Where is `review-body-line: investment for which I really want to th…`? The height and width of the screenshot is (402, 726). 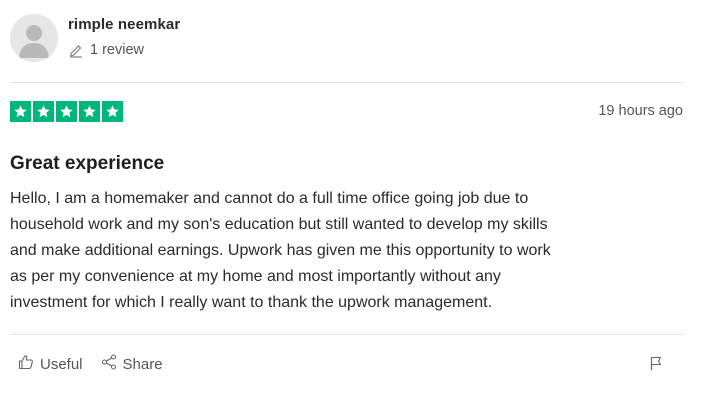
review-body-line: investment for which I really want to th… is located at coordinates (251, 302).